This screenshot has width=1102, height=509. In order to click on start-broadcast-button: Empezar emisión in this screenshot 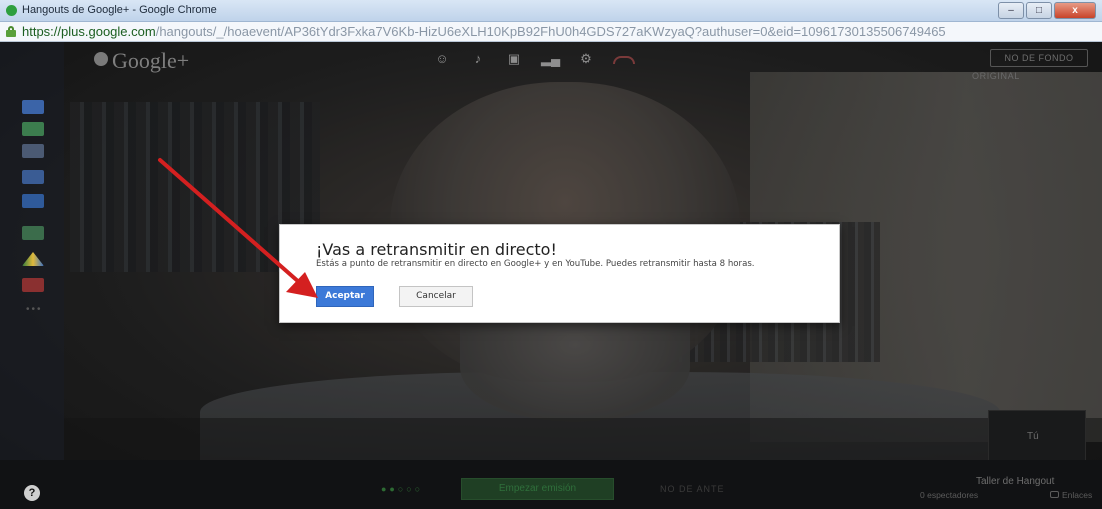, I will do `click(537, 489)`.